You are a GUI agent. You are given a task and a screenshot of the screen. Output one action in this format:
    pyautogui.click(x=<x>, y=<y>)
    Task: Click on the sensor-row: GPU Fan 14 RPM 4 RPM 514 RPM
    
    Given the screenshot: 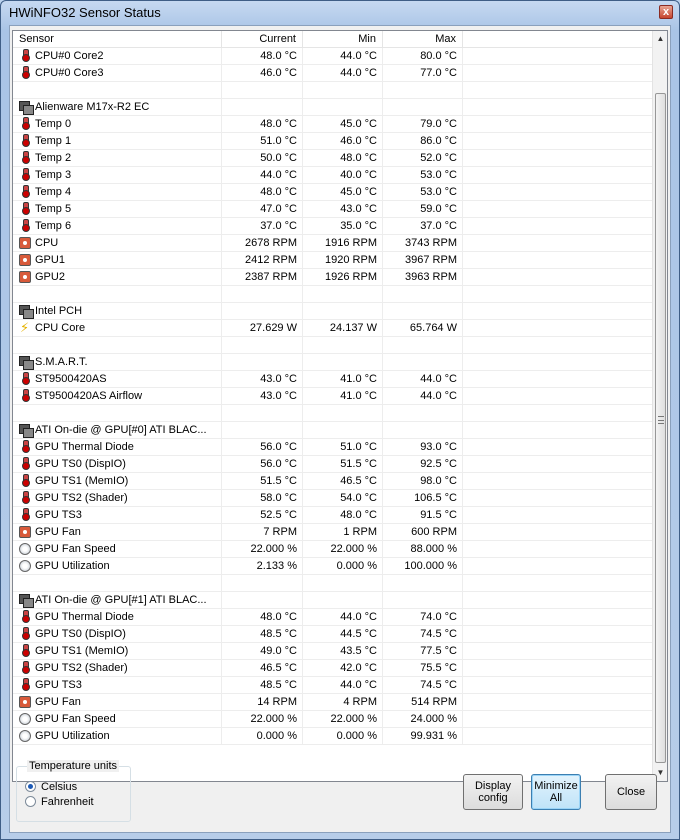 What is the action you would take?
    pyautogui.click(x=333, y=702)
    